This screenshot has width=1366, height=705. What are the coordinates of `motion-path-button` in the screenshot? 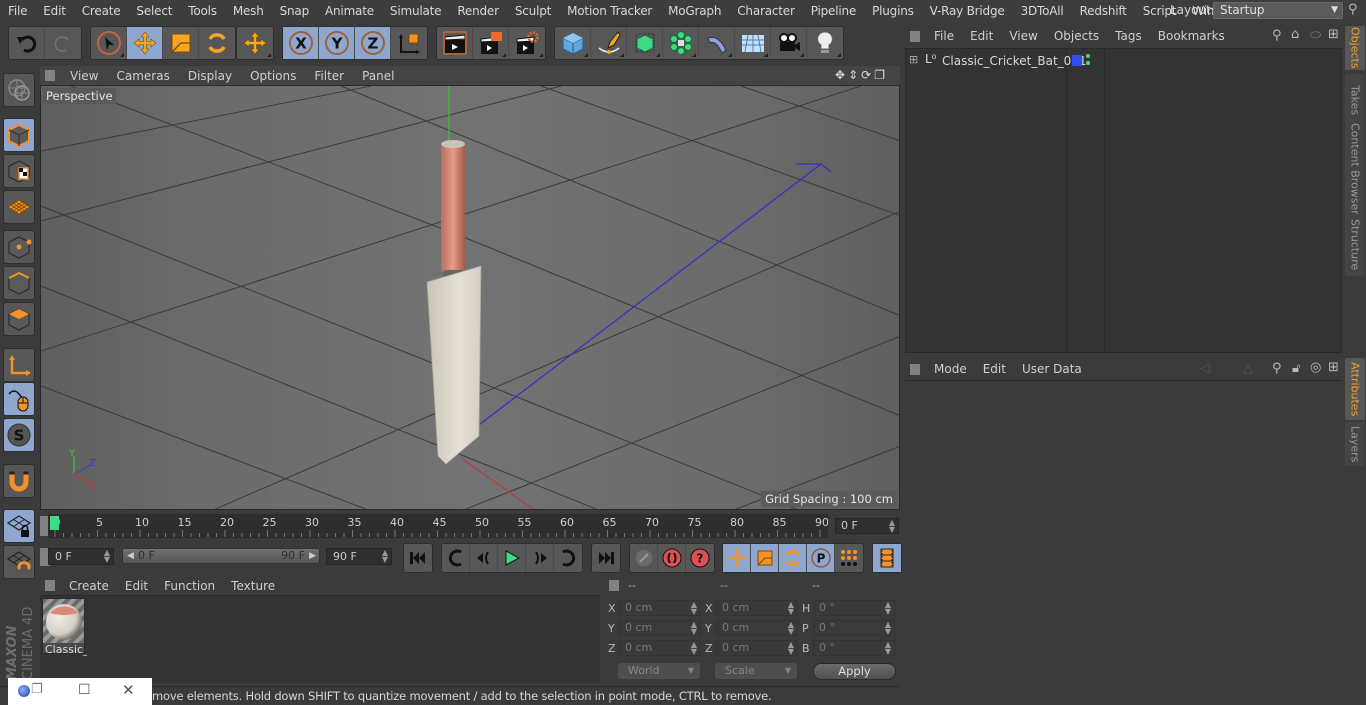 It's located at (644, 558).